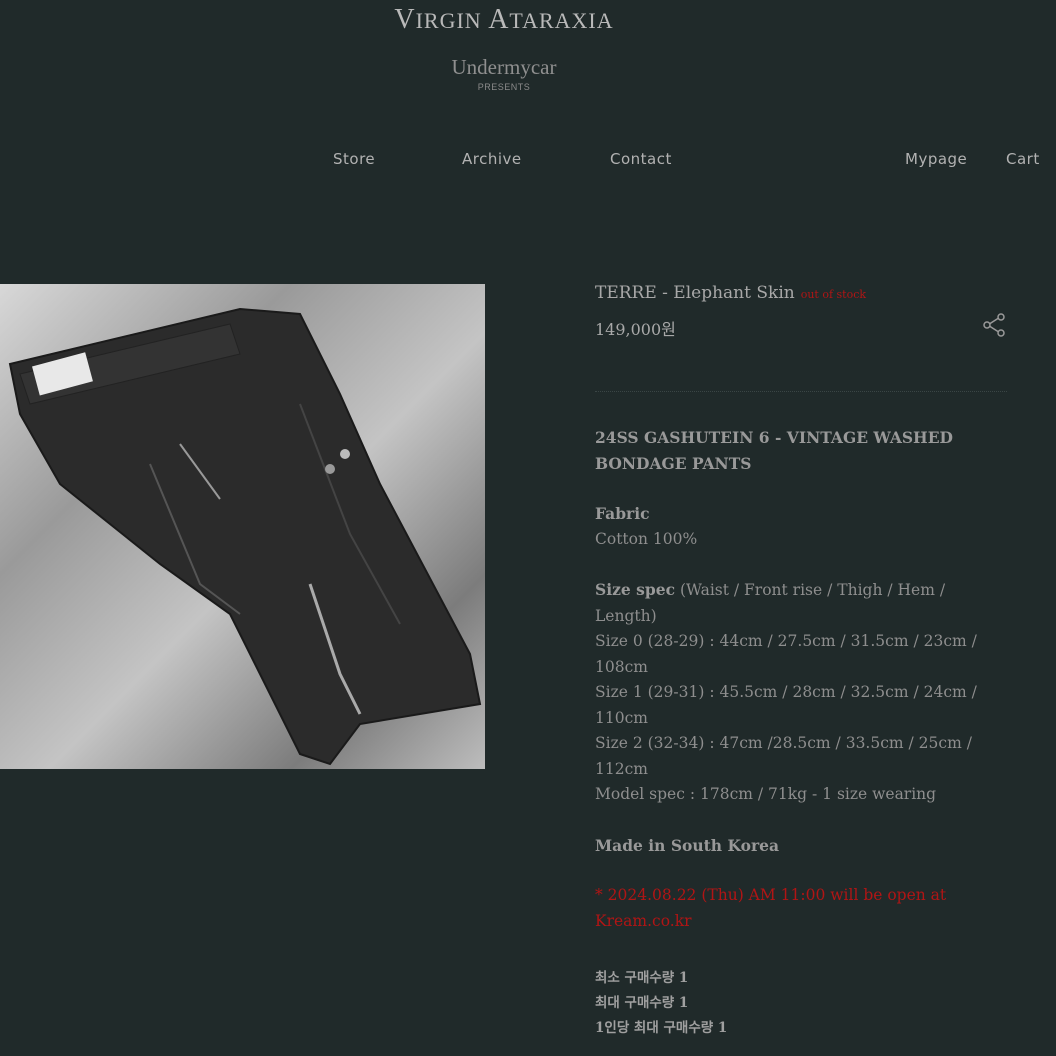  Describe the element at coordinates (994, 325) in the screenshot. I see `share-icon` at that location.